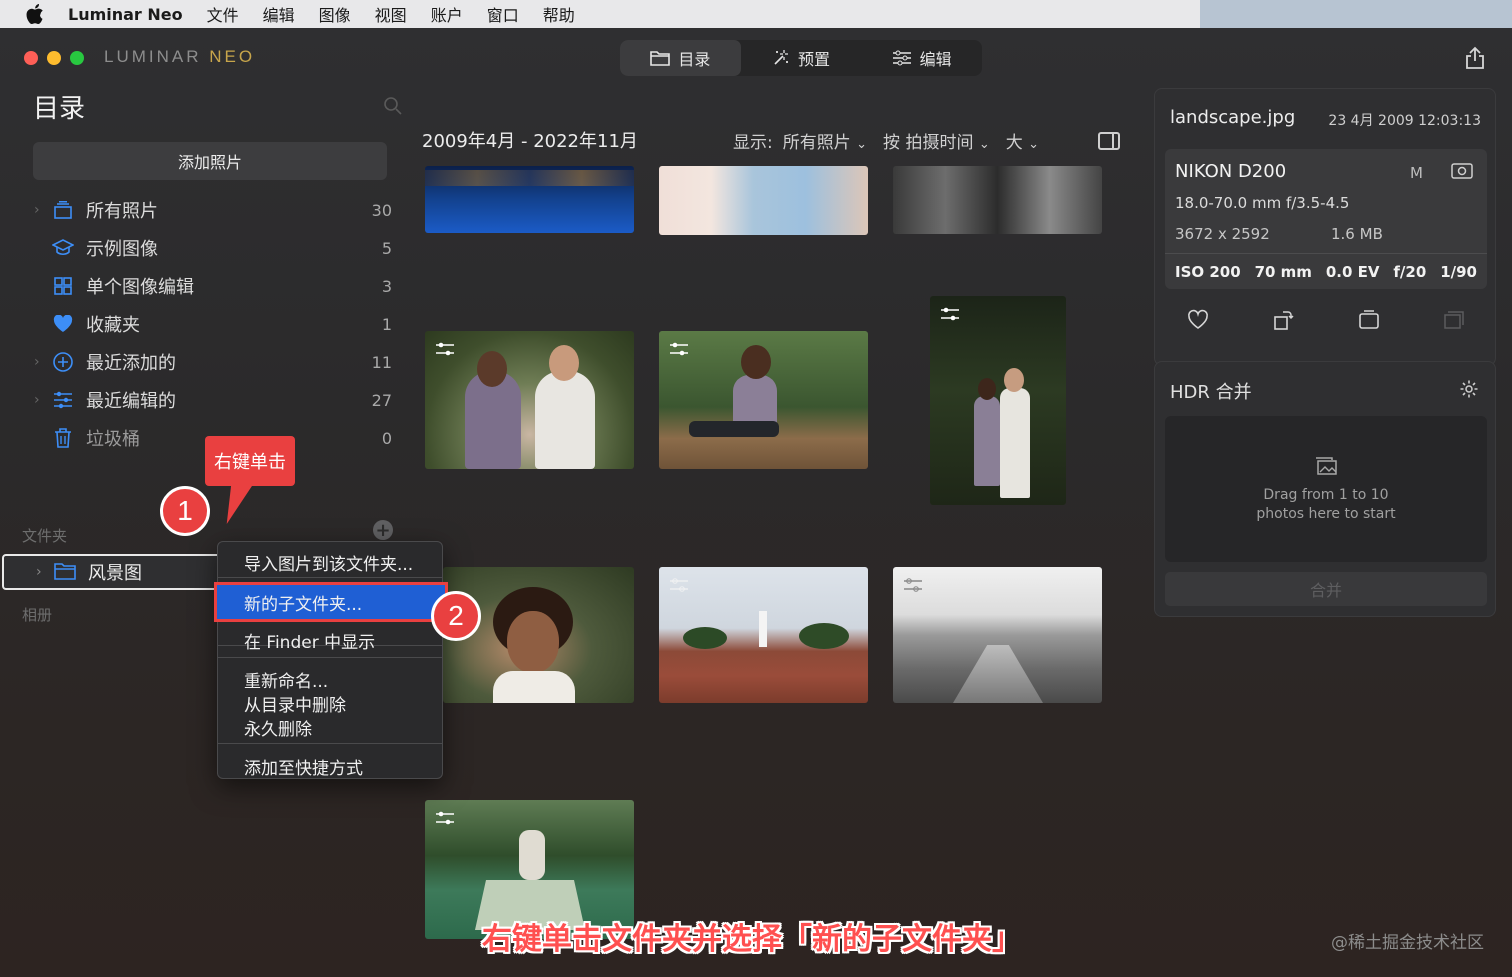 This screenshot has height=977, width=1512. What do you see at coordinates (825, 140) in the screenshot?
I see `show-filter-dropdown: 所有照片 ⌄` at bounding box center [825, 140].